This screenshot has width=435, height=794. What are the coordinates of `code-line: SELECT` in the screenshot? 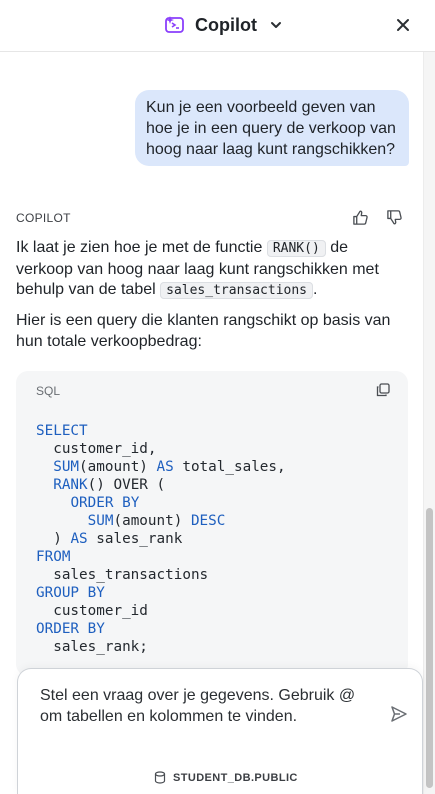 It's located at (62, 431).